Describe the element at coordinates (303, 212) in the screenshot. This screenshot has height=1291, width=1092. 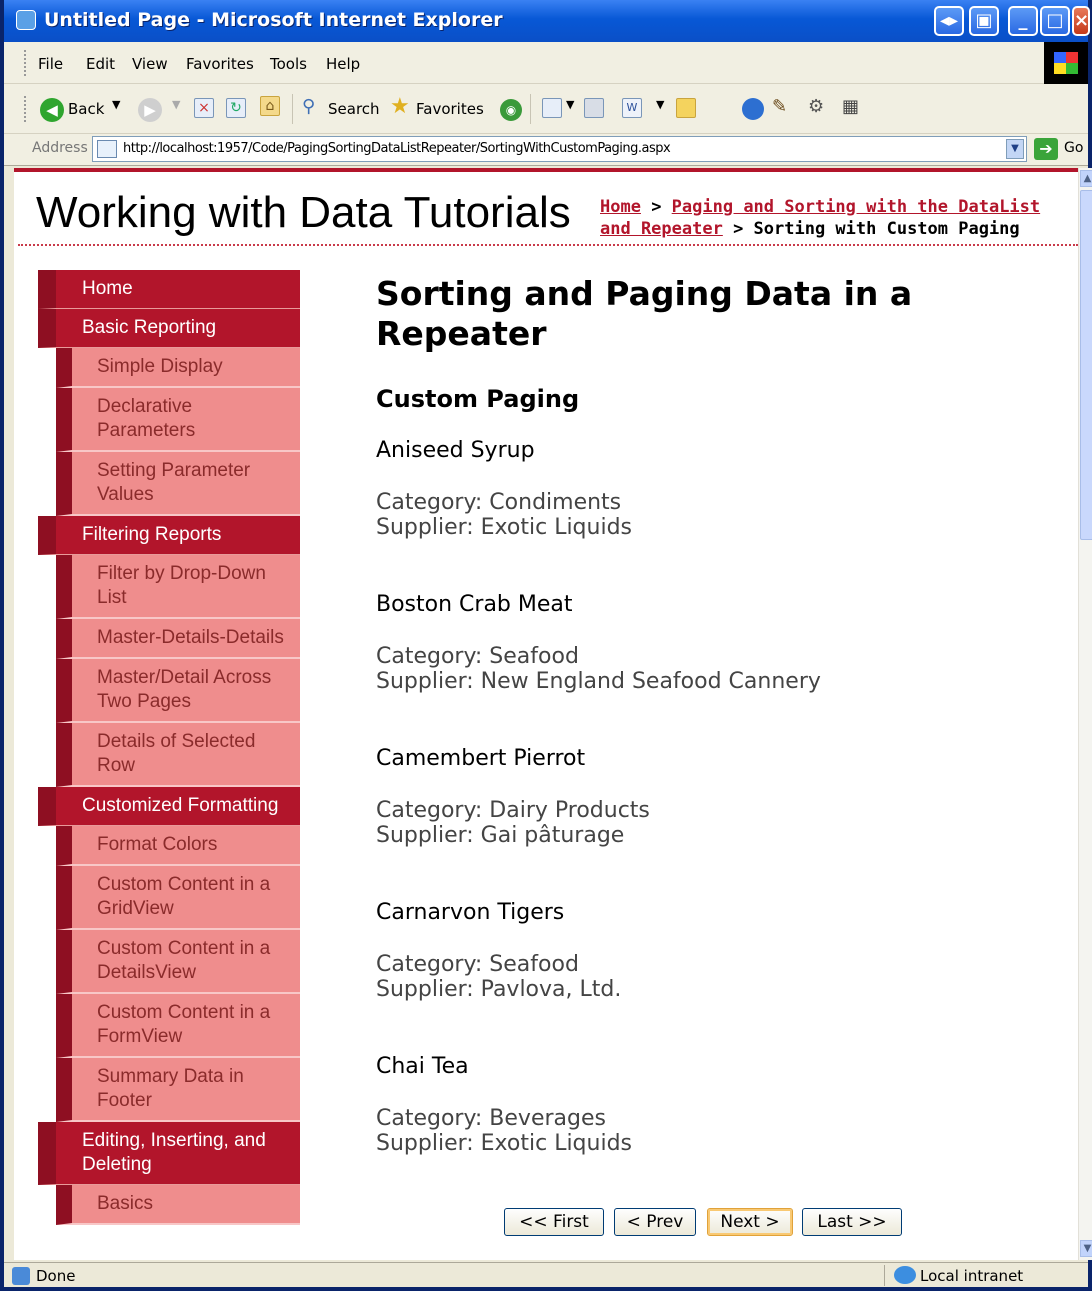
I see `site-title: Working with Data Tutorials` at that location.